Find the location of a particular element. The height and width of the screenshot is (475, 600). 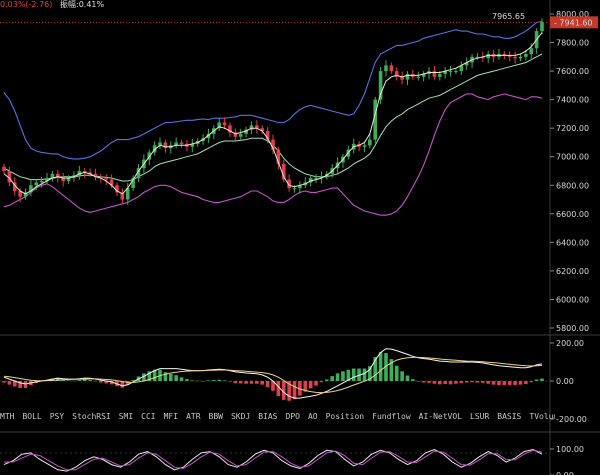

high-price-marker: 7965.65 is located at coordinates (508, 16).